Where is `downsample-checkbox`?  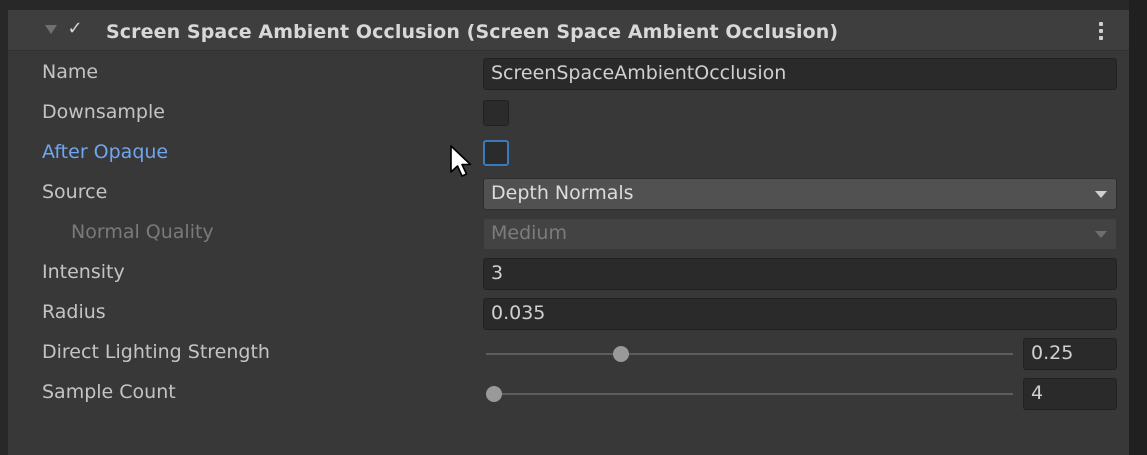 downsample-checkbox is located at coordinates (496, 113).